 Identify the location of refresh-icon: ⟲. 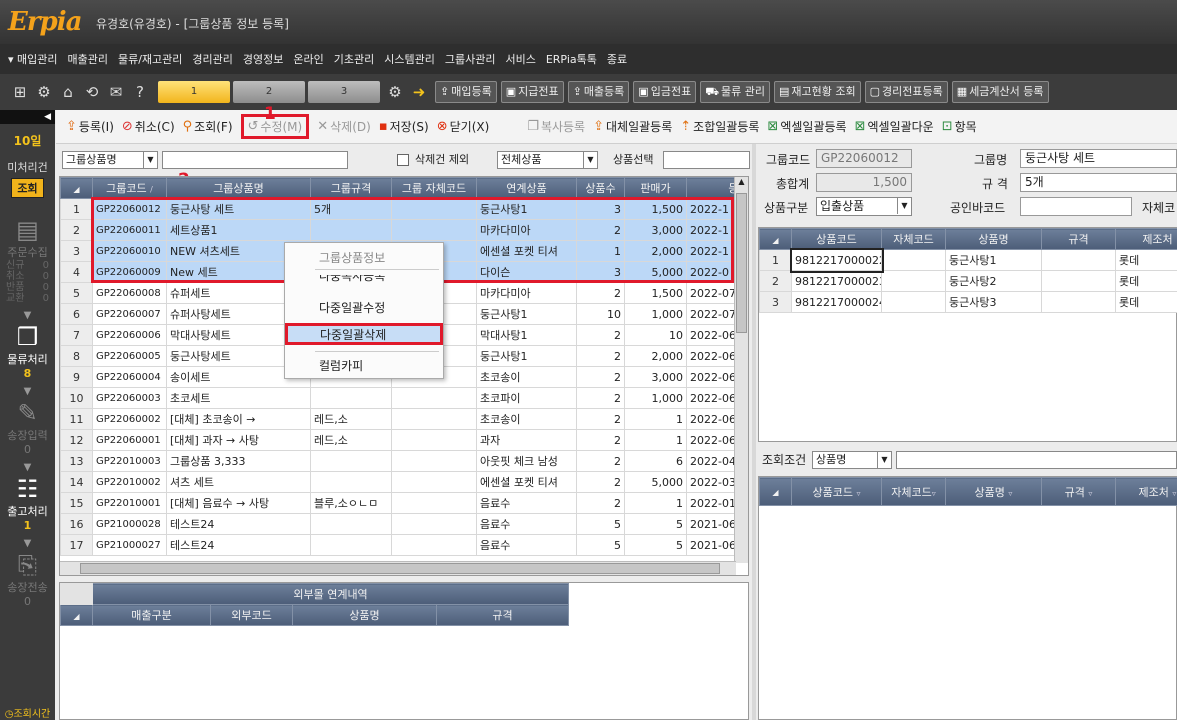
(92, 92).